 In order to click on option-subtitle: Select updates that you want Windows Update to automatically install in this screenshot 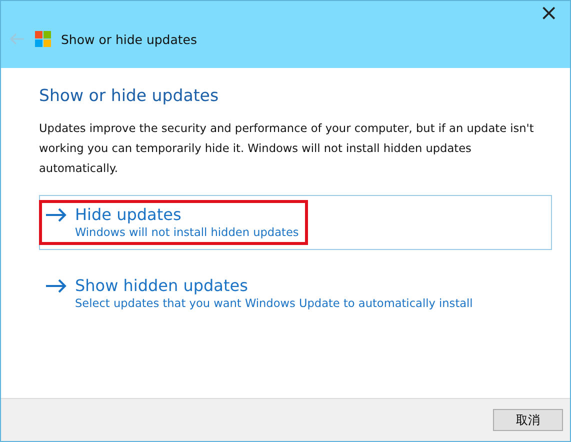, I will do `click(274, 303)`.